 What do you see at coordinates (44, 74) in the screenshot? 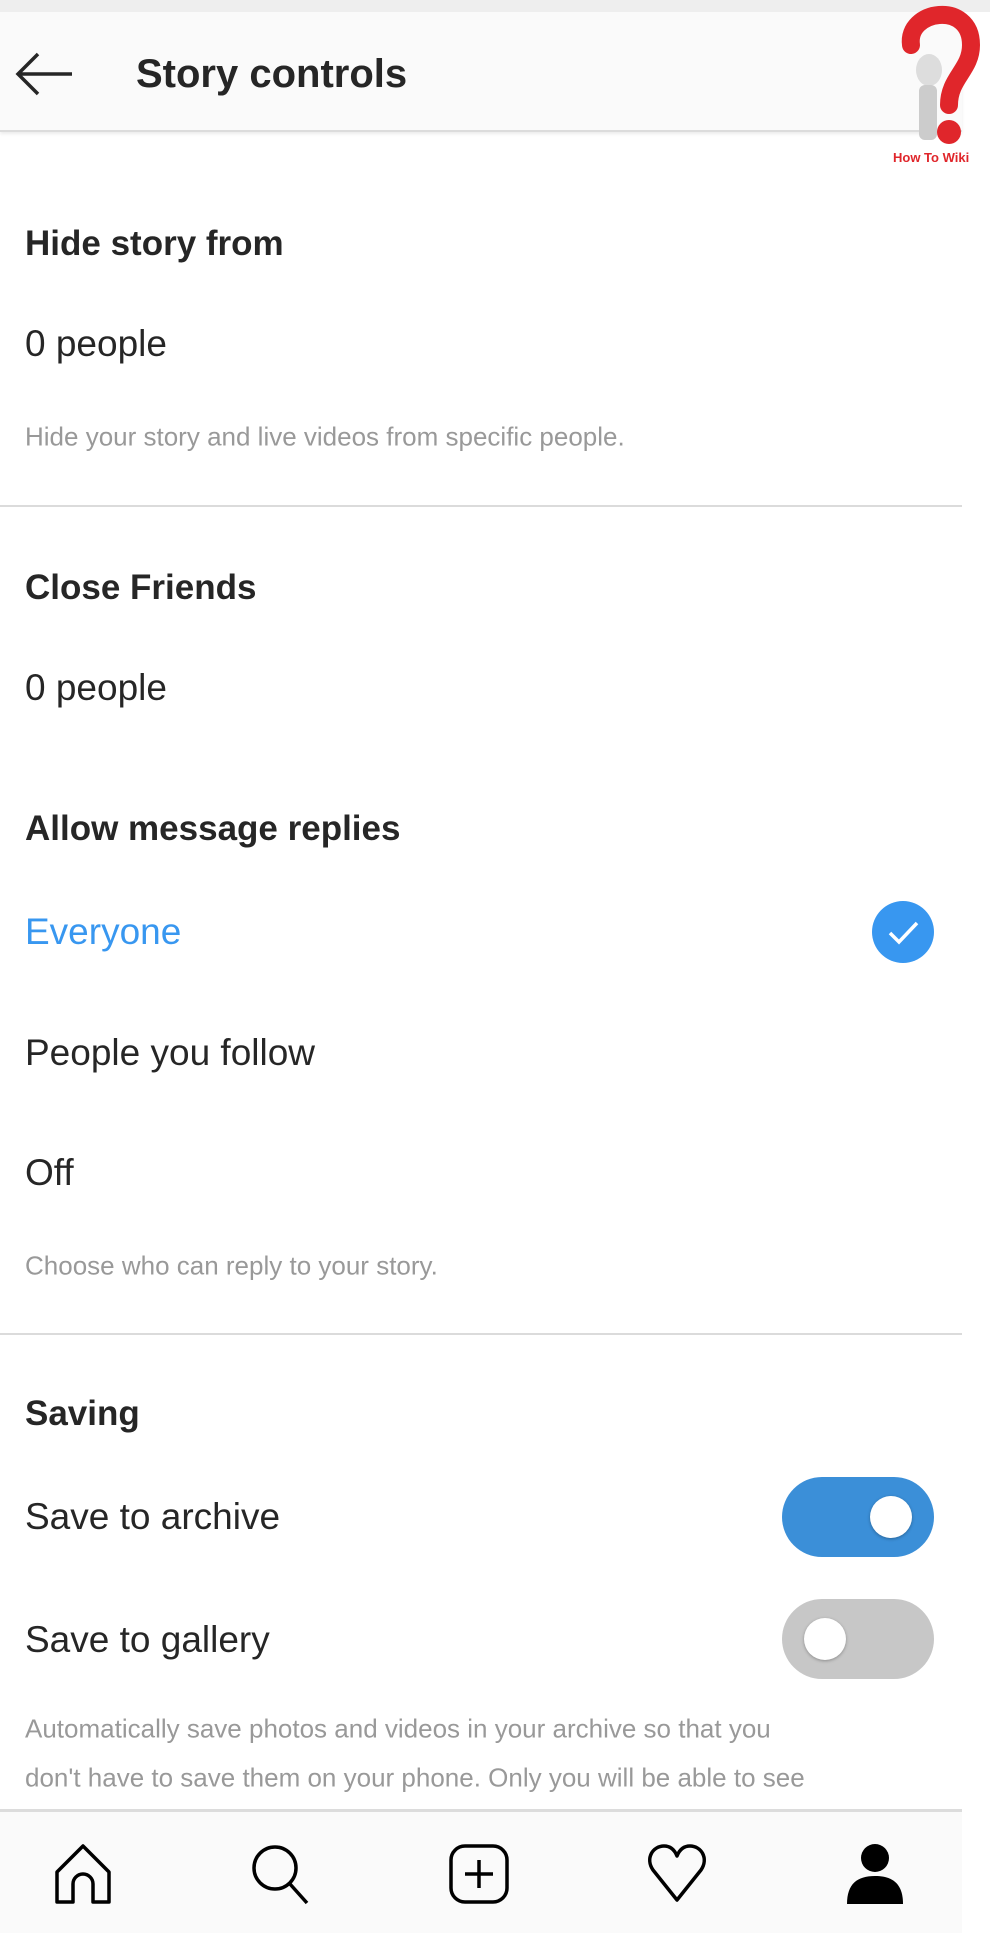
I see `arrow-left-icon` at bounding box center [44, 74].